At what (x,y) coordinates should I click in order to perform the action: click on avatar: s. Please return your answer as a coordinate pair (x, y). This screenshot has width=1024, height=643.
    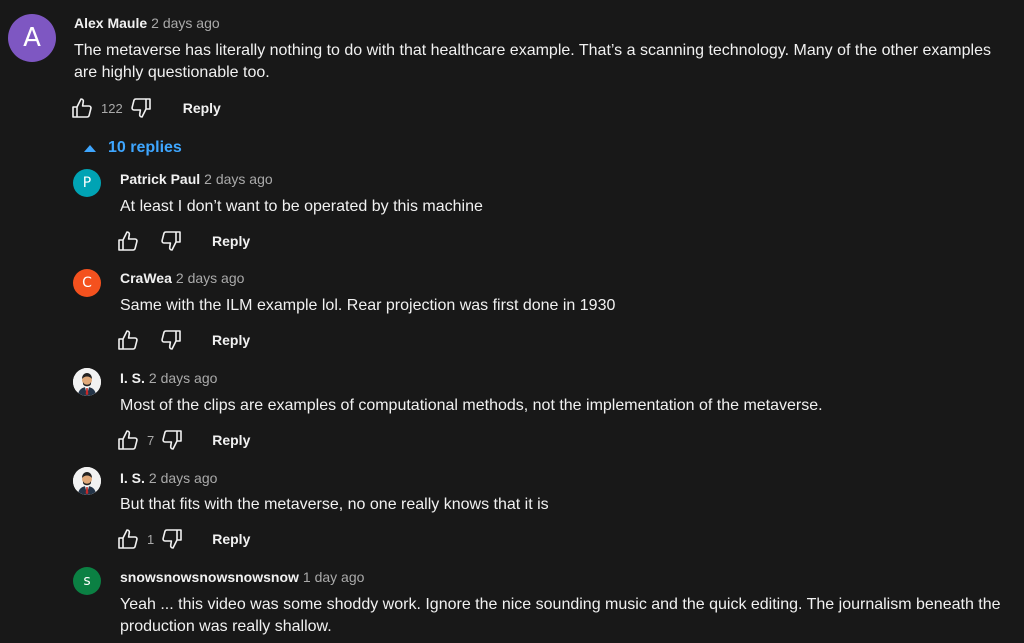
    Looking at the image, I should click on (87, 581).